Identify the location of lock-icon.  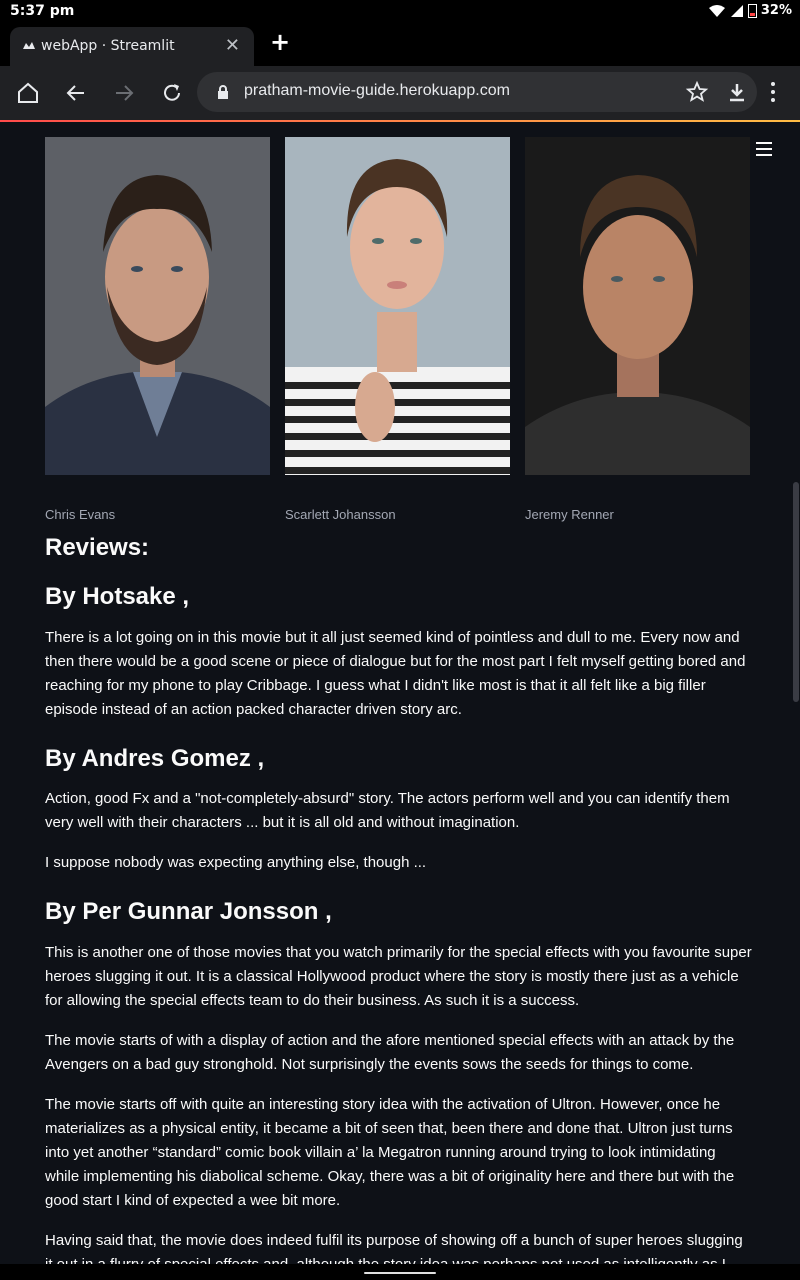
(223, 92).